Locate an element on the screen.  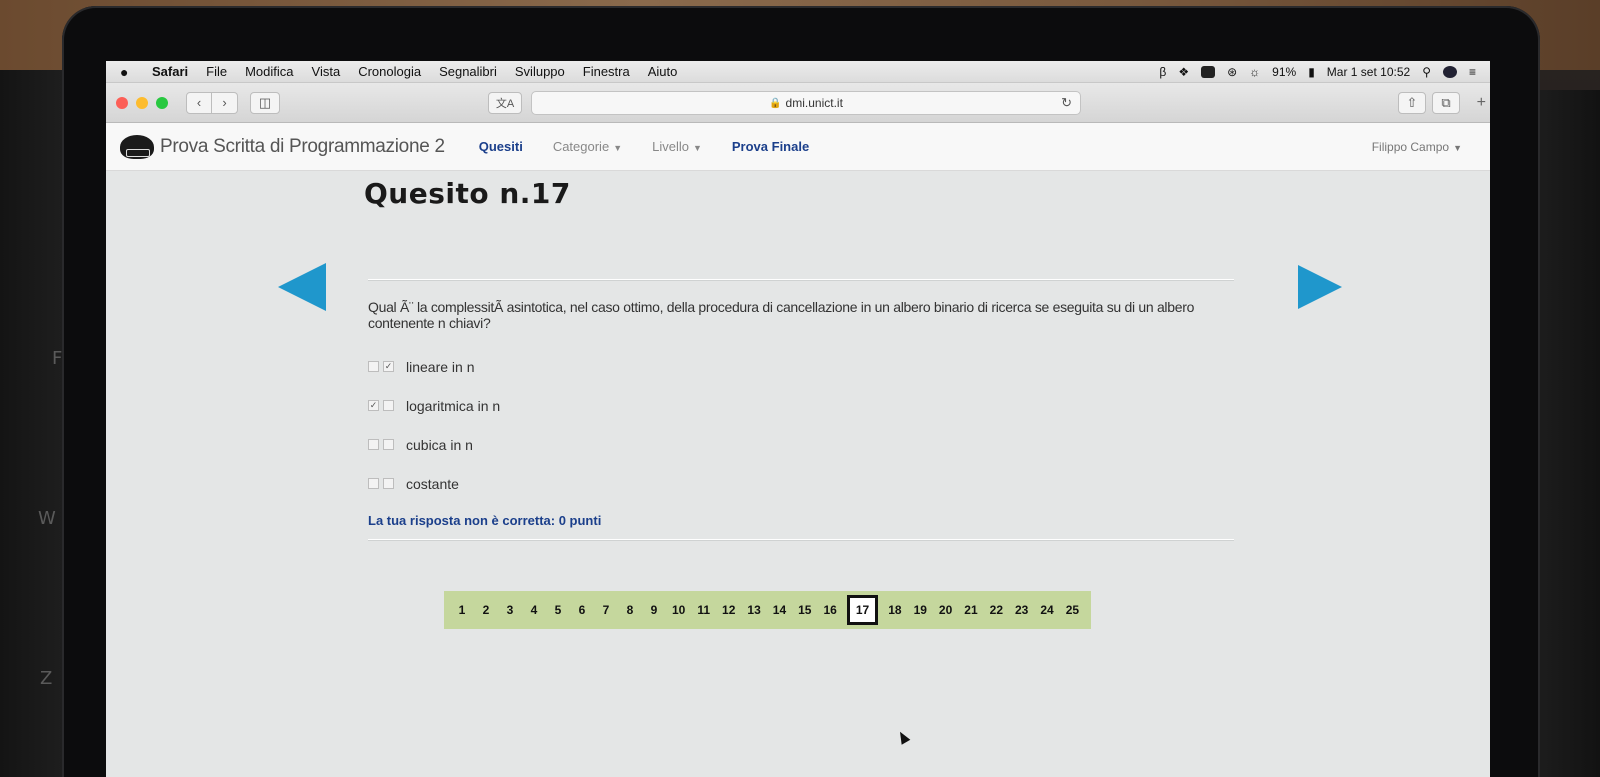
minimize-window-button is located at coordinates (142, 102).